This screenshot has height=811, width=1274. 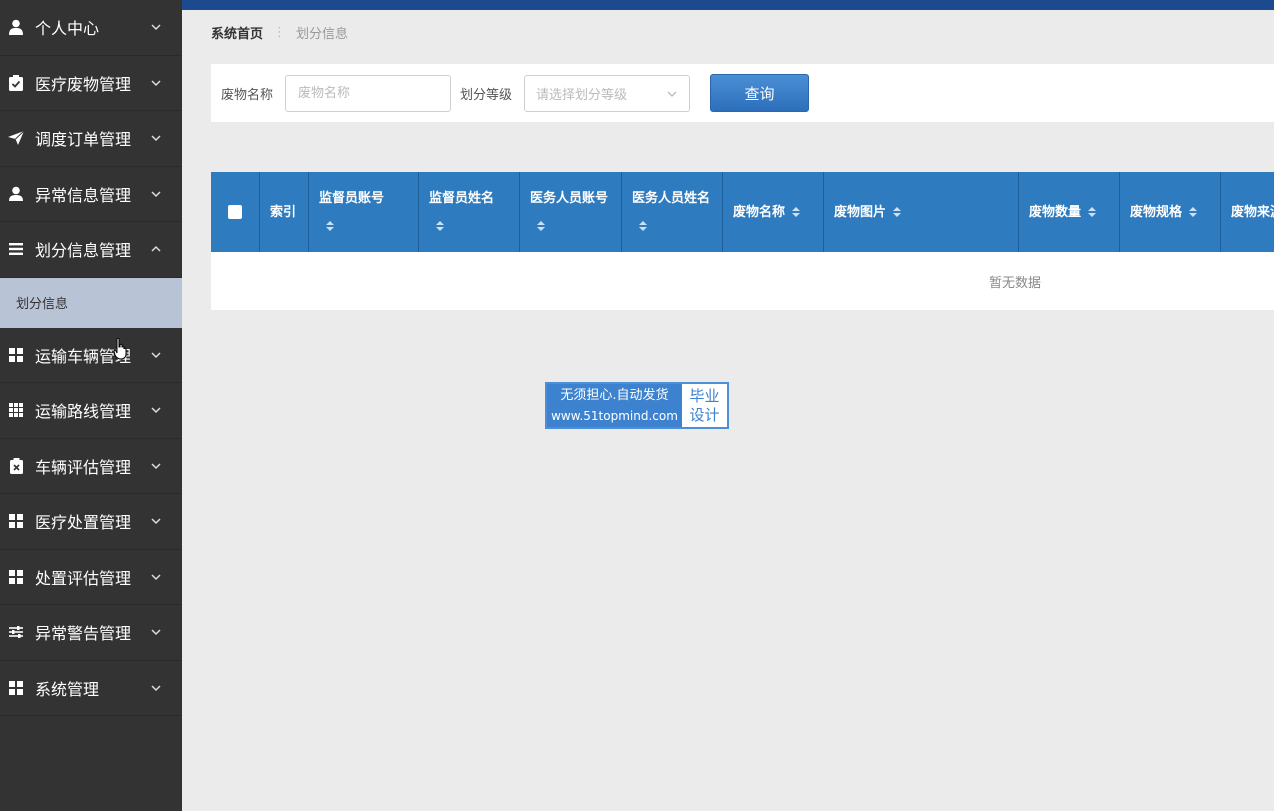 I want to click on table-empty-state: 暂无数据, so click(x=742, y=281).